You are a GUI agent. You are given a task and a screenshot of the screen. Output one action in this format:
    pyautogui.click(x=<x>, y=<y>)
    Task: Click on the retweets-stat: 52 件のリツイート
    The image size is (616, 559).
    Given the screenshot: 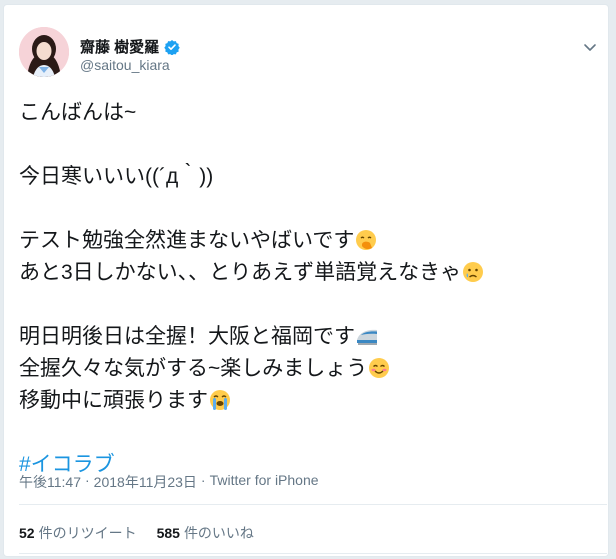 What is the action you would take?
    pyautogui.click(x=78, y=533)
    